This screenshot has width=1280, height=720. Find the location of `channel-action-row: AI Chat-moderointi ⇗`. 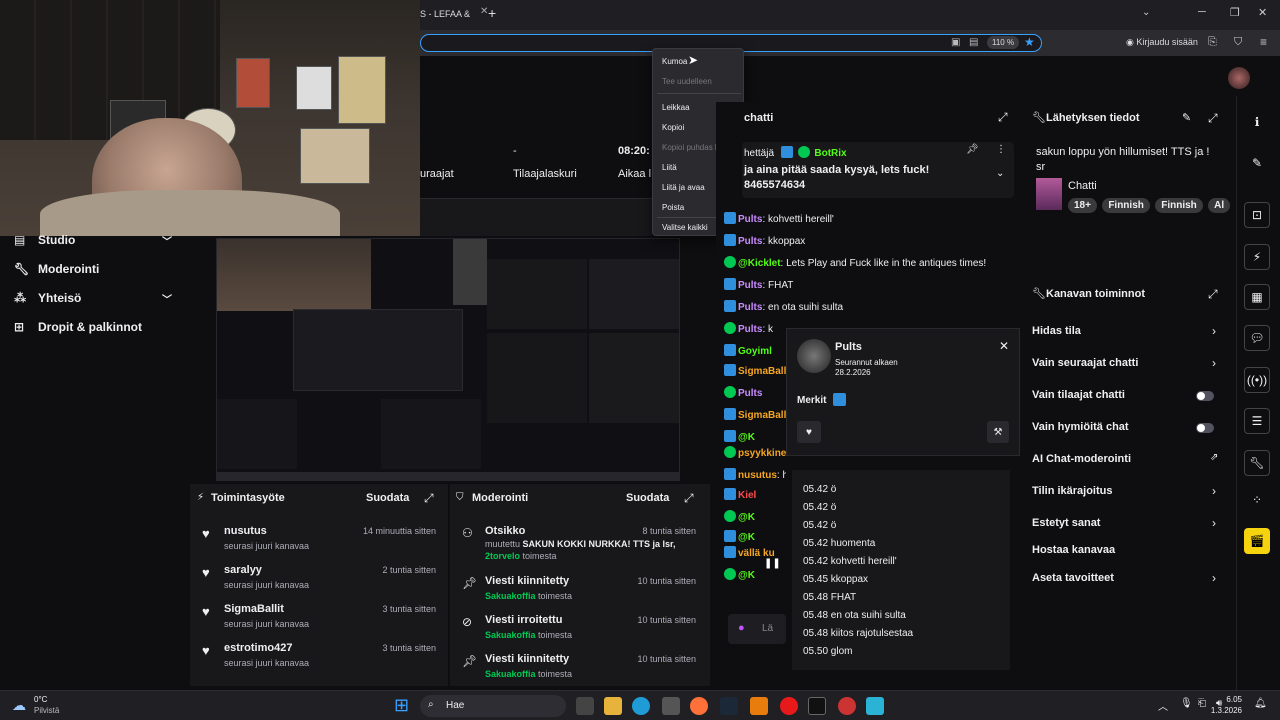

channel-action-row: AI Chat-moderointi ⇗ is located at coordinates (1127, 460).